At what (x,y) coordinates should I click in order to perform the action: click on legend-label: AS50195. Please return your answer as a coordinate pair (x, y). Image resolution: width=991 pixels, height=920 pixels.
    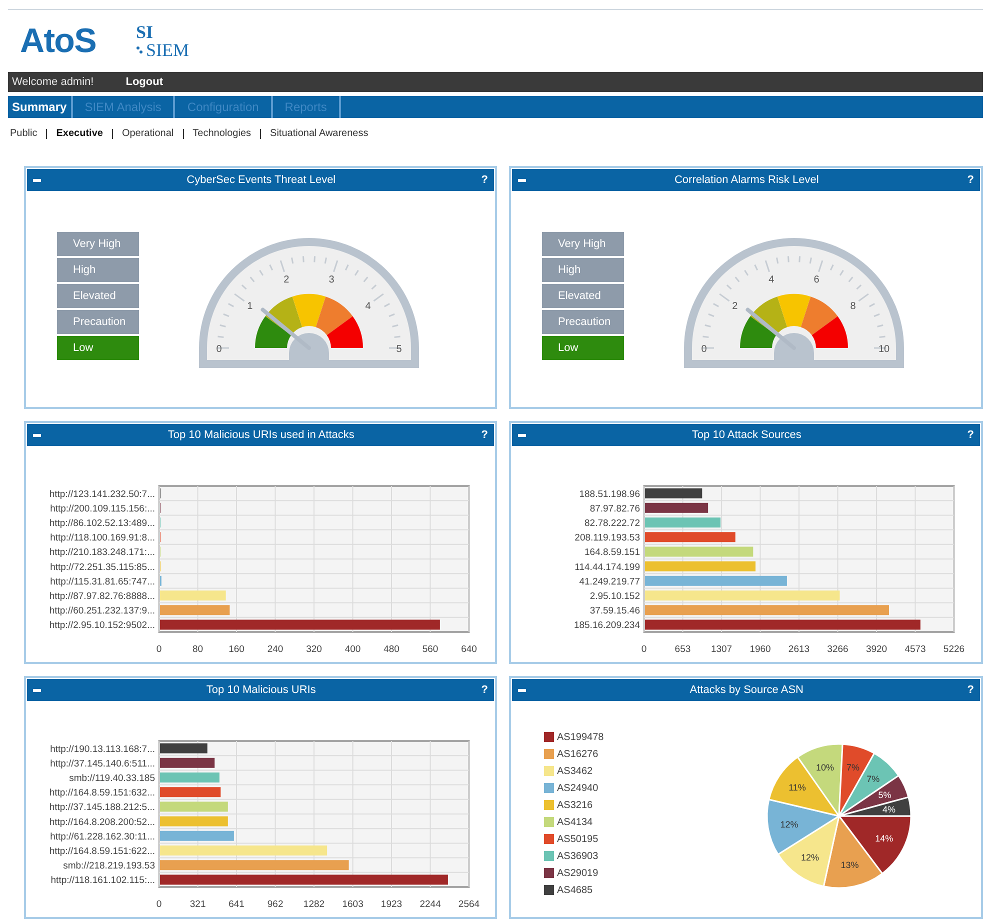
    Looking at the image, I should click on (577, 839).